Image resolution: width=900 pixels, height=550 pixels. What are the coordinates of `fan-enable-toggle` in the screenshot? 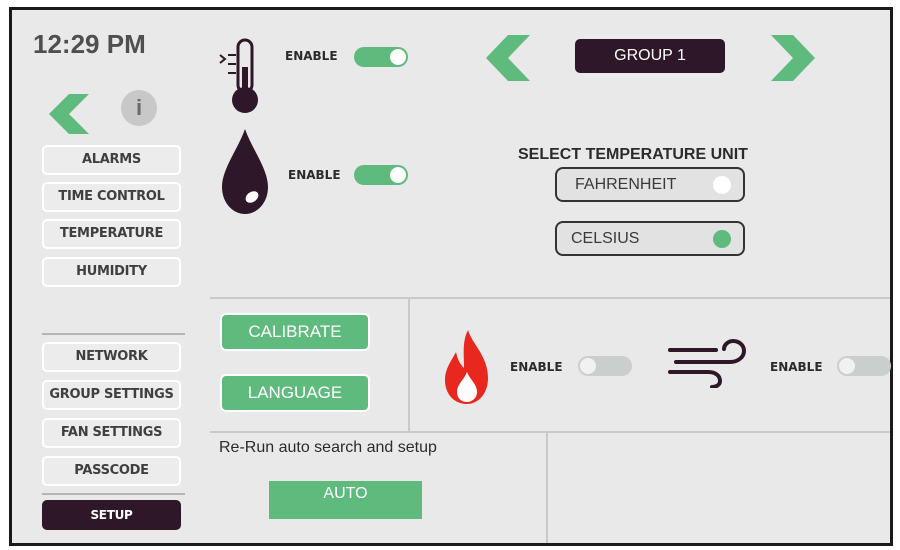 It's located at (864, 366).